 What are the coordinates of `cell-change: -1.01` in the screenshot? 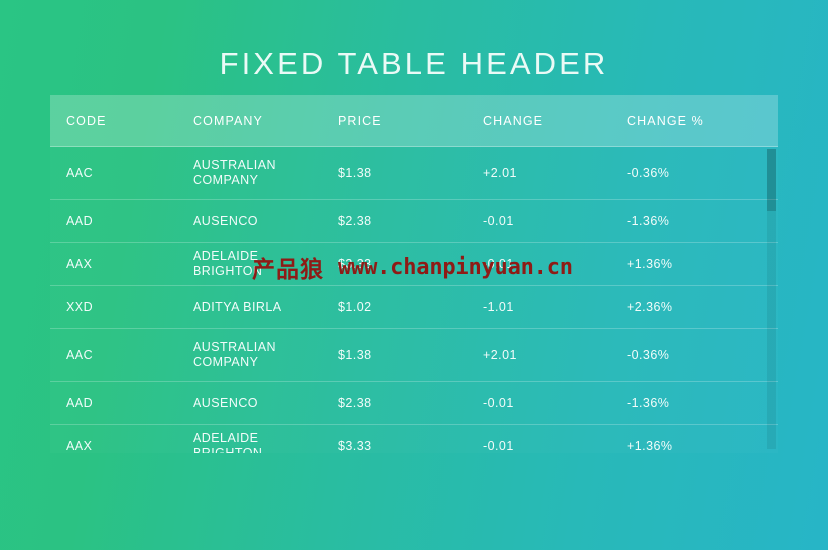 It's located at (498, 306).